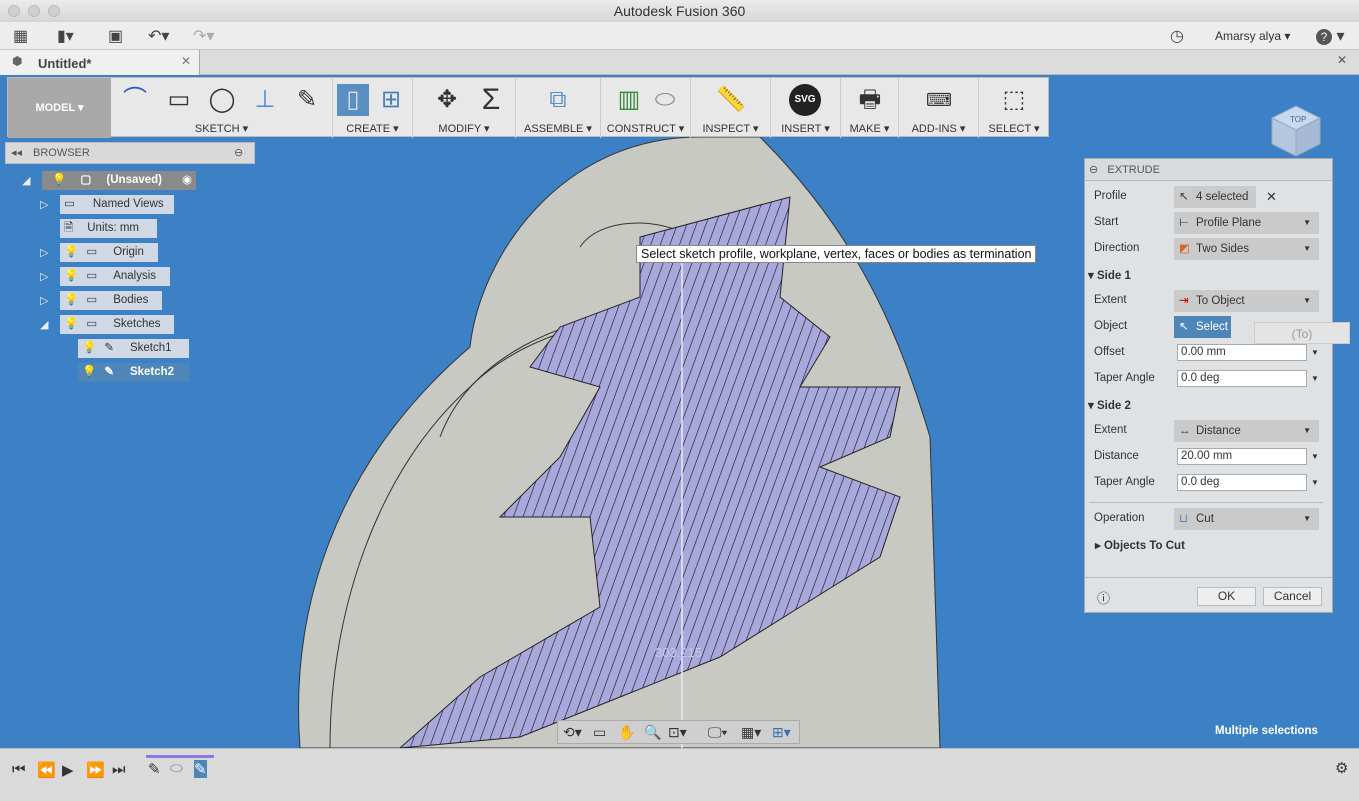 The height and width of the screenshot is (801, 1359). Describe the element at coordinates (176, 768) in the screenshot. I see `timeline-extrude-icon: ⬭` at that location.